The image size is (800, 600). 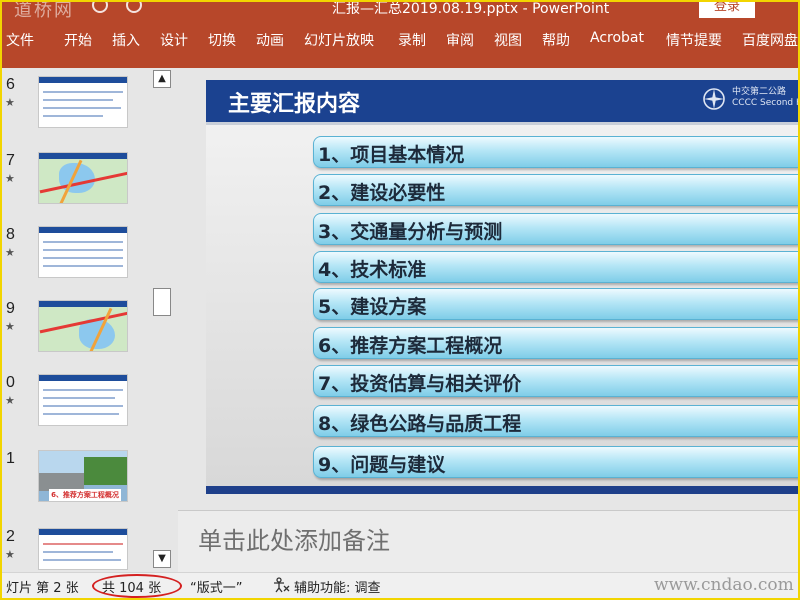 I want to click on agenda-item-text: 6、推荐方案工程概况, so click(x=410, y=346).